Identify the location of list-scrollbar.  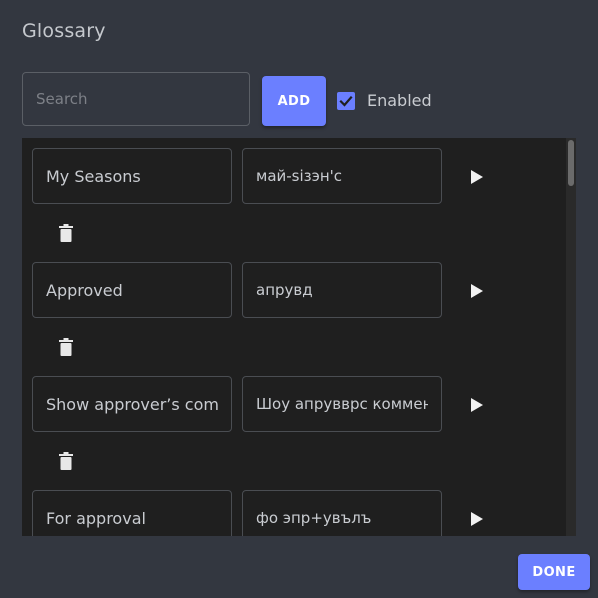
(571, 337).